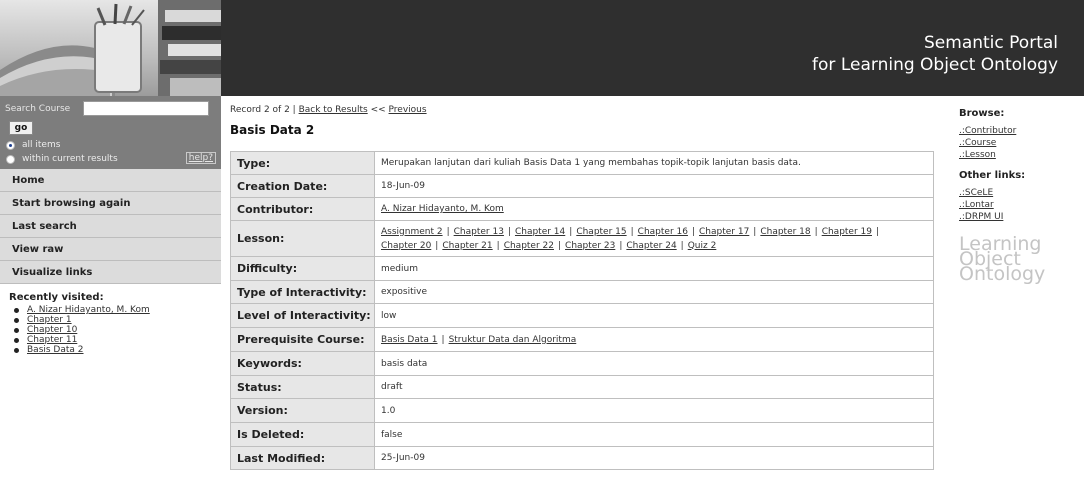 This screenshot has width=1084, height=481. Describe the element at coordinates (263, 110) in the screenshot. I see `record-position: Record 2 of 2 |` at that location.